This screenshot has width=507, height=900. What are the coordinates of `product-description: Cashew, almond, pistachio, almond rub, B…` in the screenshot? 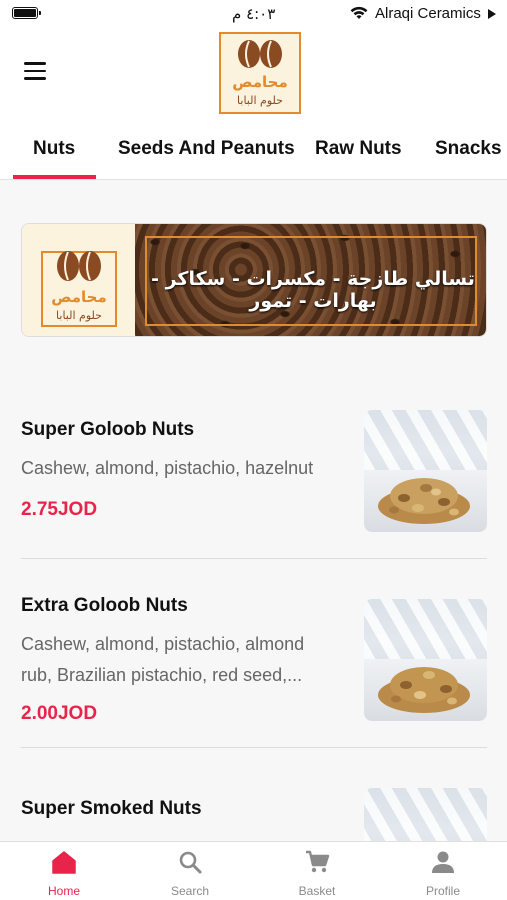 It's located at (163, 659).